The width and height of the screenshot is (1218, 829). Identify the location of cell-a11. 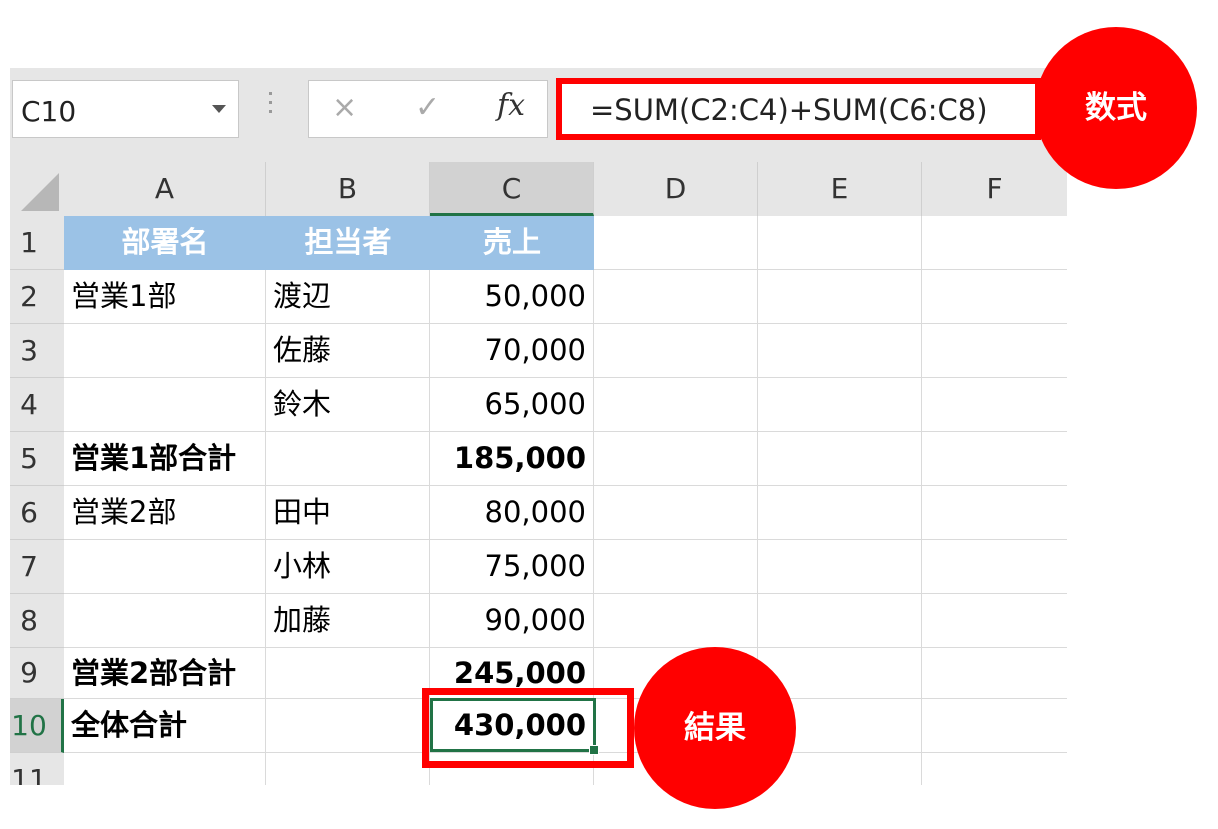
(165, 769).